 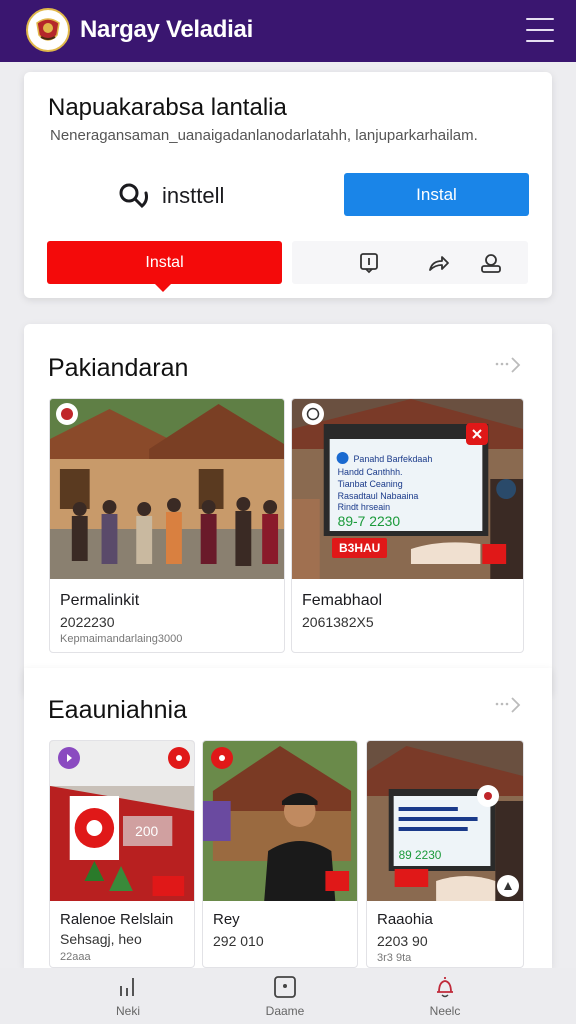 I want to click on hamburger-menu-icon, so click(x=540, y=30).